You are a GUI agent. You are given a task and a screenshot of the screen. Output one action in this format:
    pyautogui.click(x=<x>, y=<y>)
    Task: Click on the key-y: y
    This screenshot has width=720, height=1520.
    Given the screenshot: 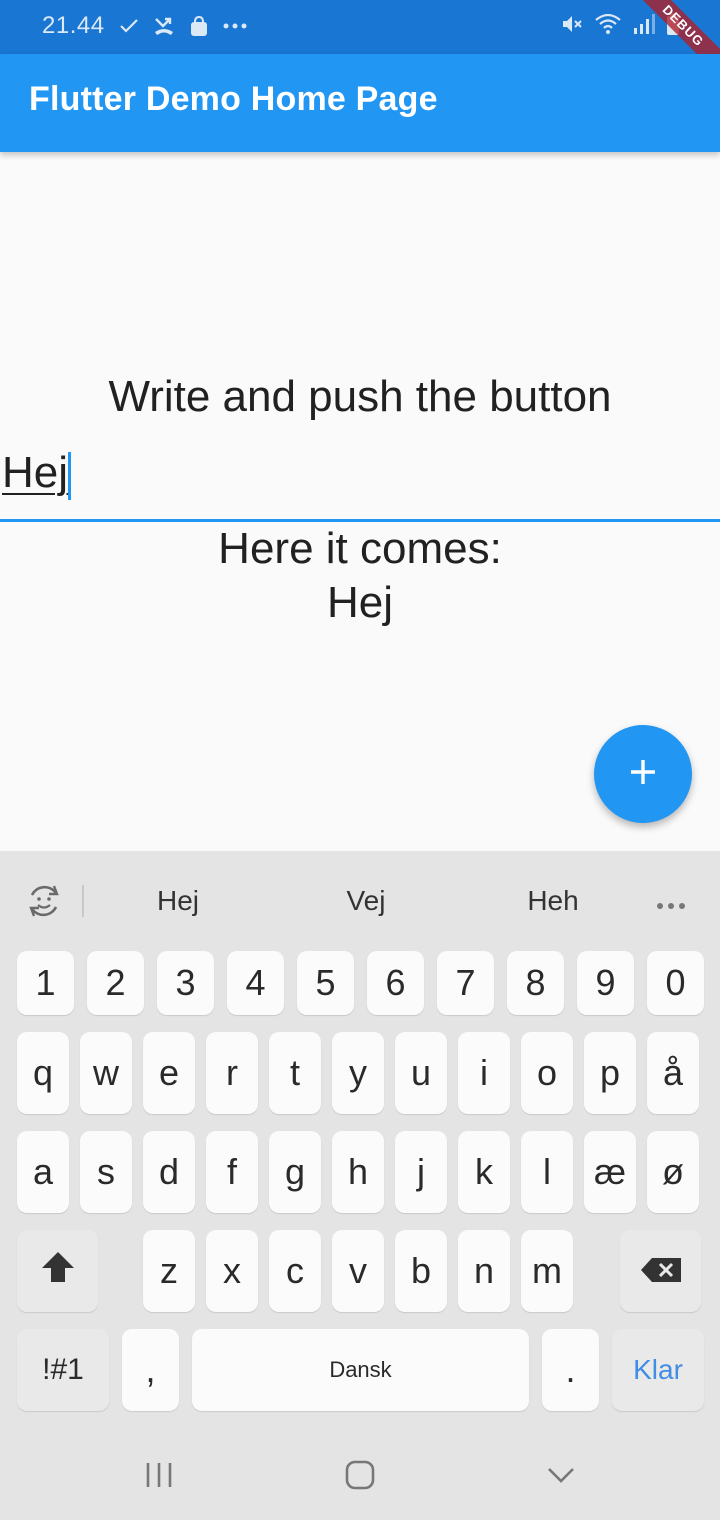 What is the action you would take?
    pyautogui.click(x=358, y=1073)
    